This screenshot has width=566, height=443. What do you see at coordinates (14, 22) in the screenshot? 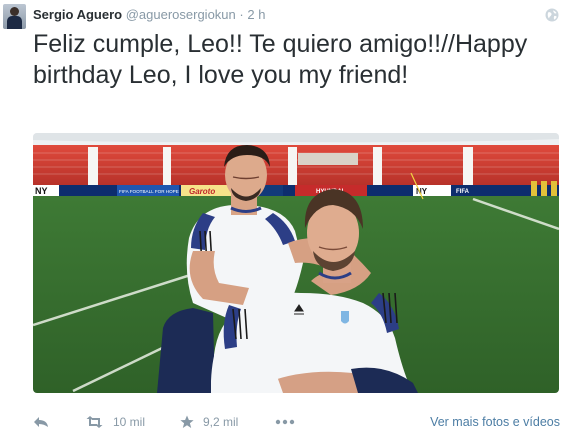
I see `avatar-torso` at bounding box center [14, 22].